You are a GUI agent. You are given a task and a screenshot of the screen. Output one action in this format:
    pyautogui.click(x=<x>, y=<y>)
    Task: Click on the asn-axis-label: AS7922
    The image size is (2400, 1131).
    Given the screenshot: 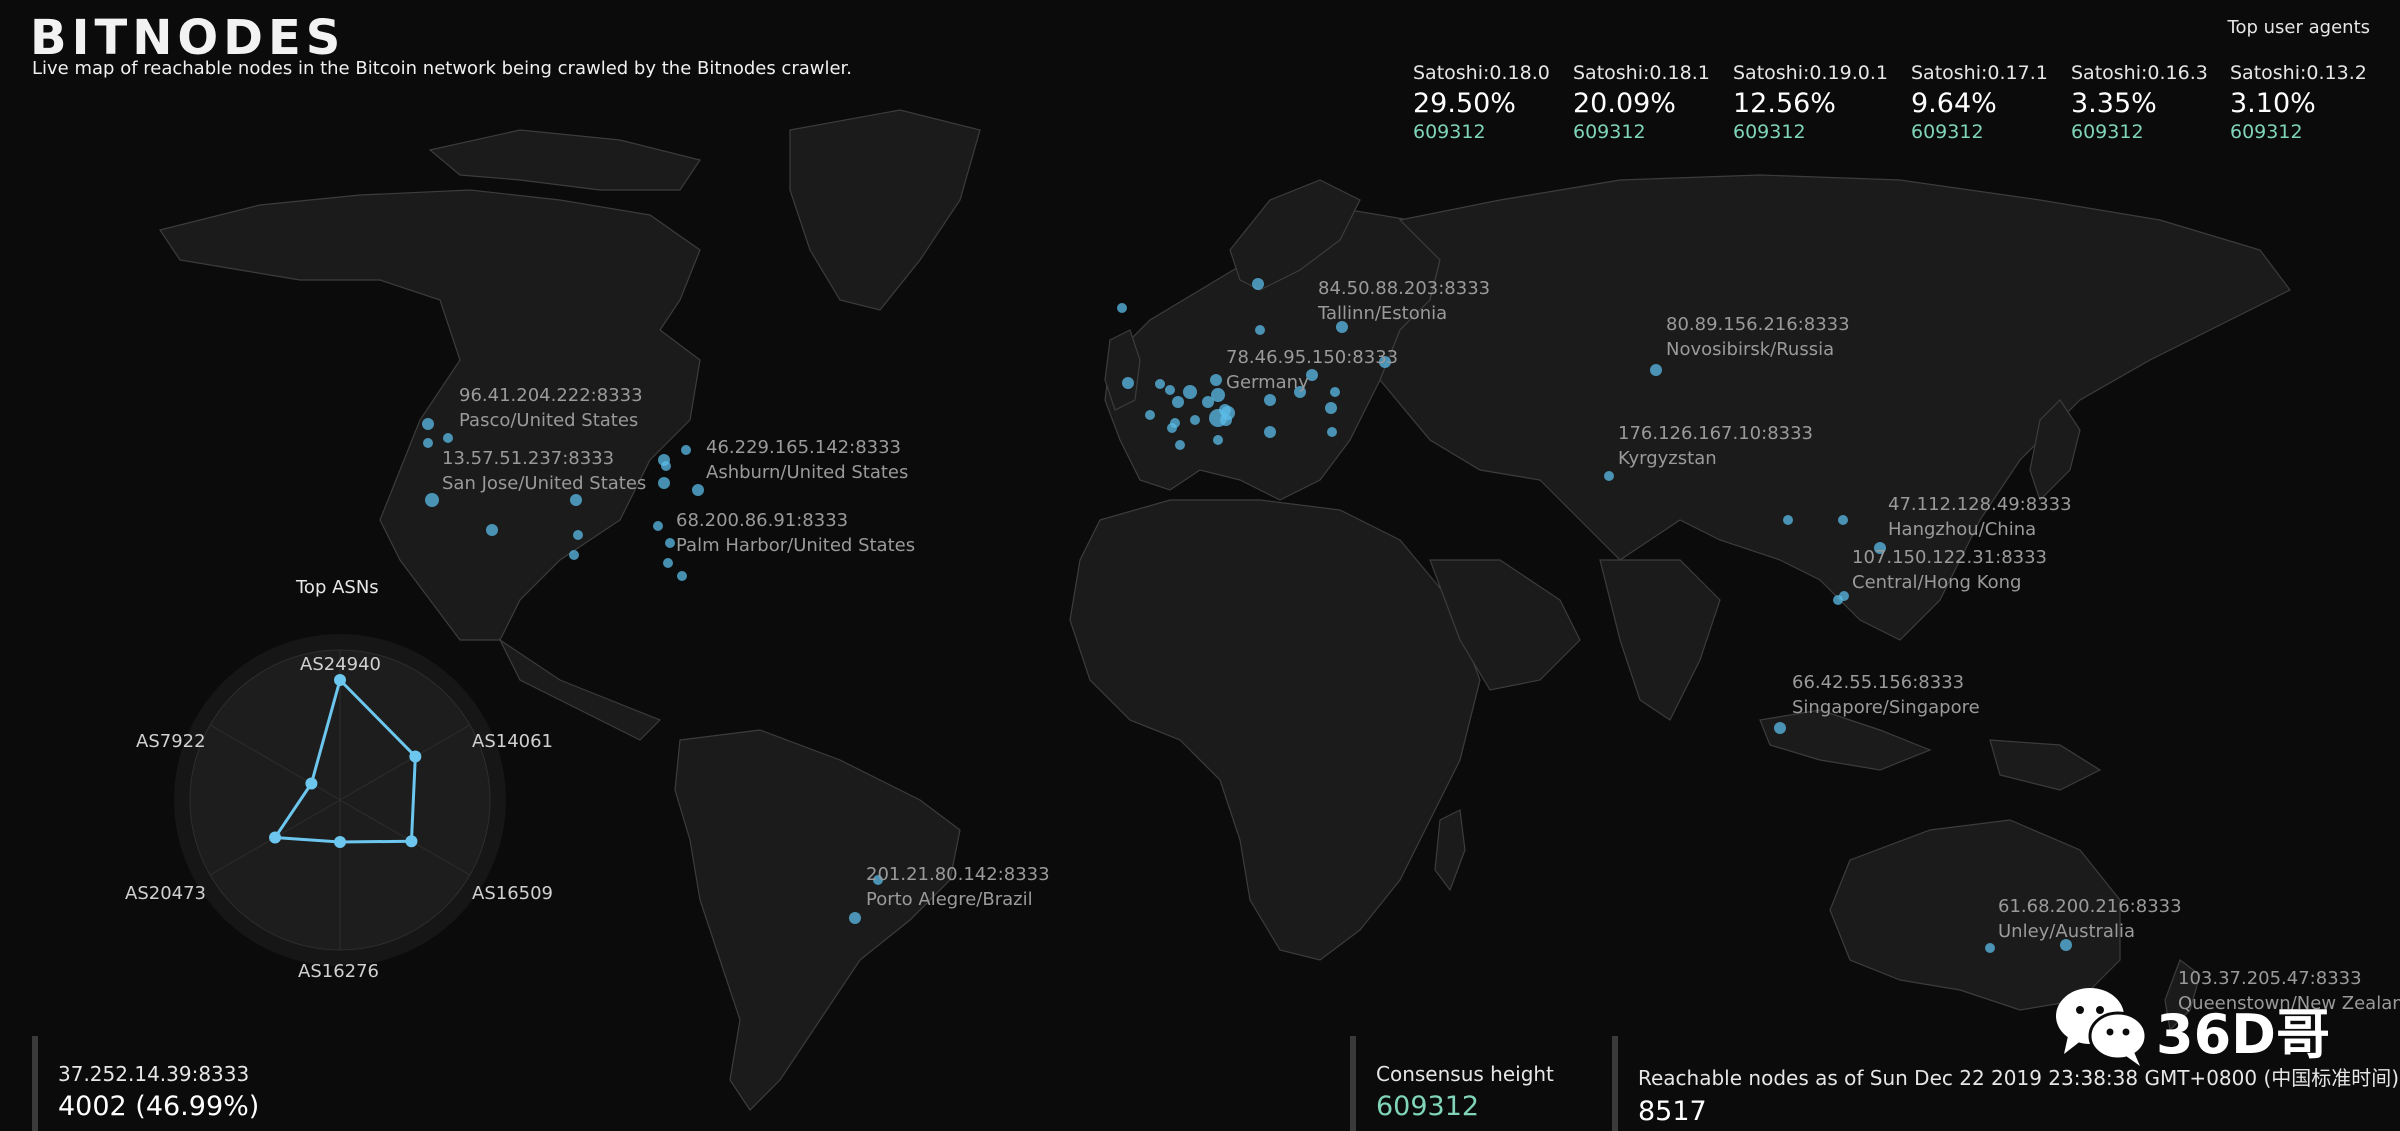 What is the action you would take?
    pyautogui.click(x=171, y=741)
    